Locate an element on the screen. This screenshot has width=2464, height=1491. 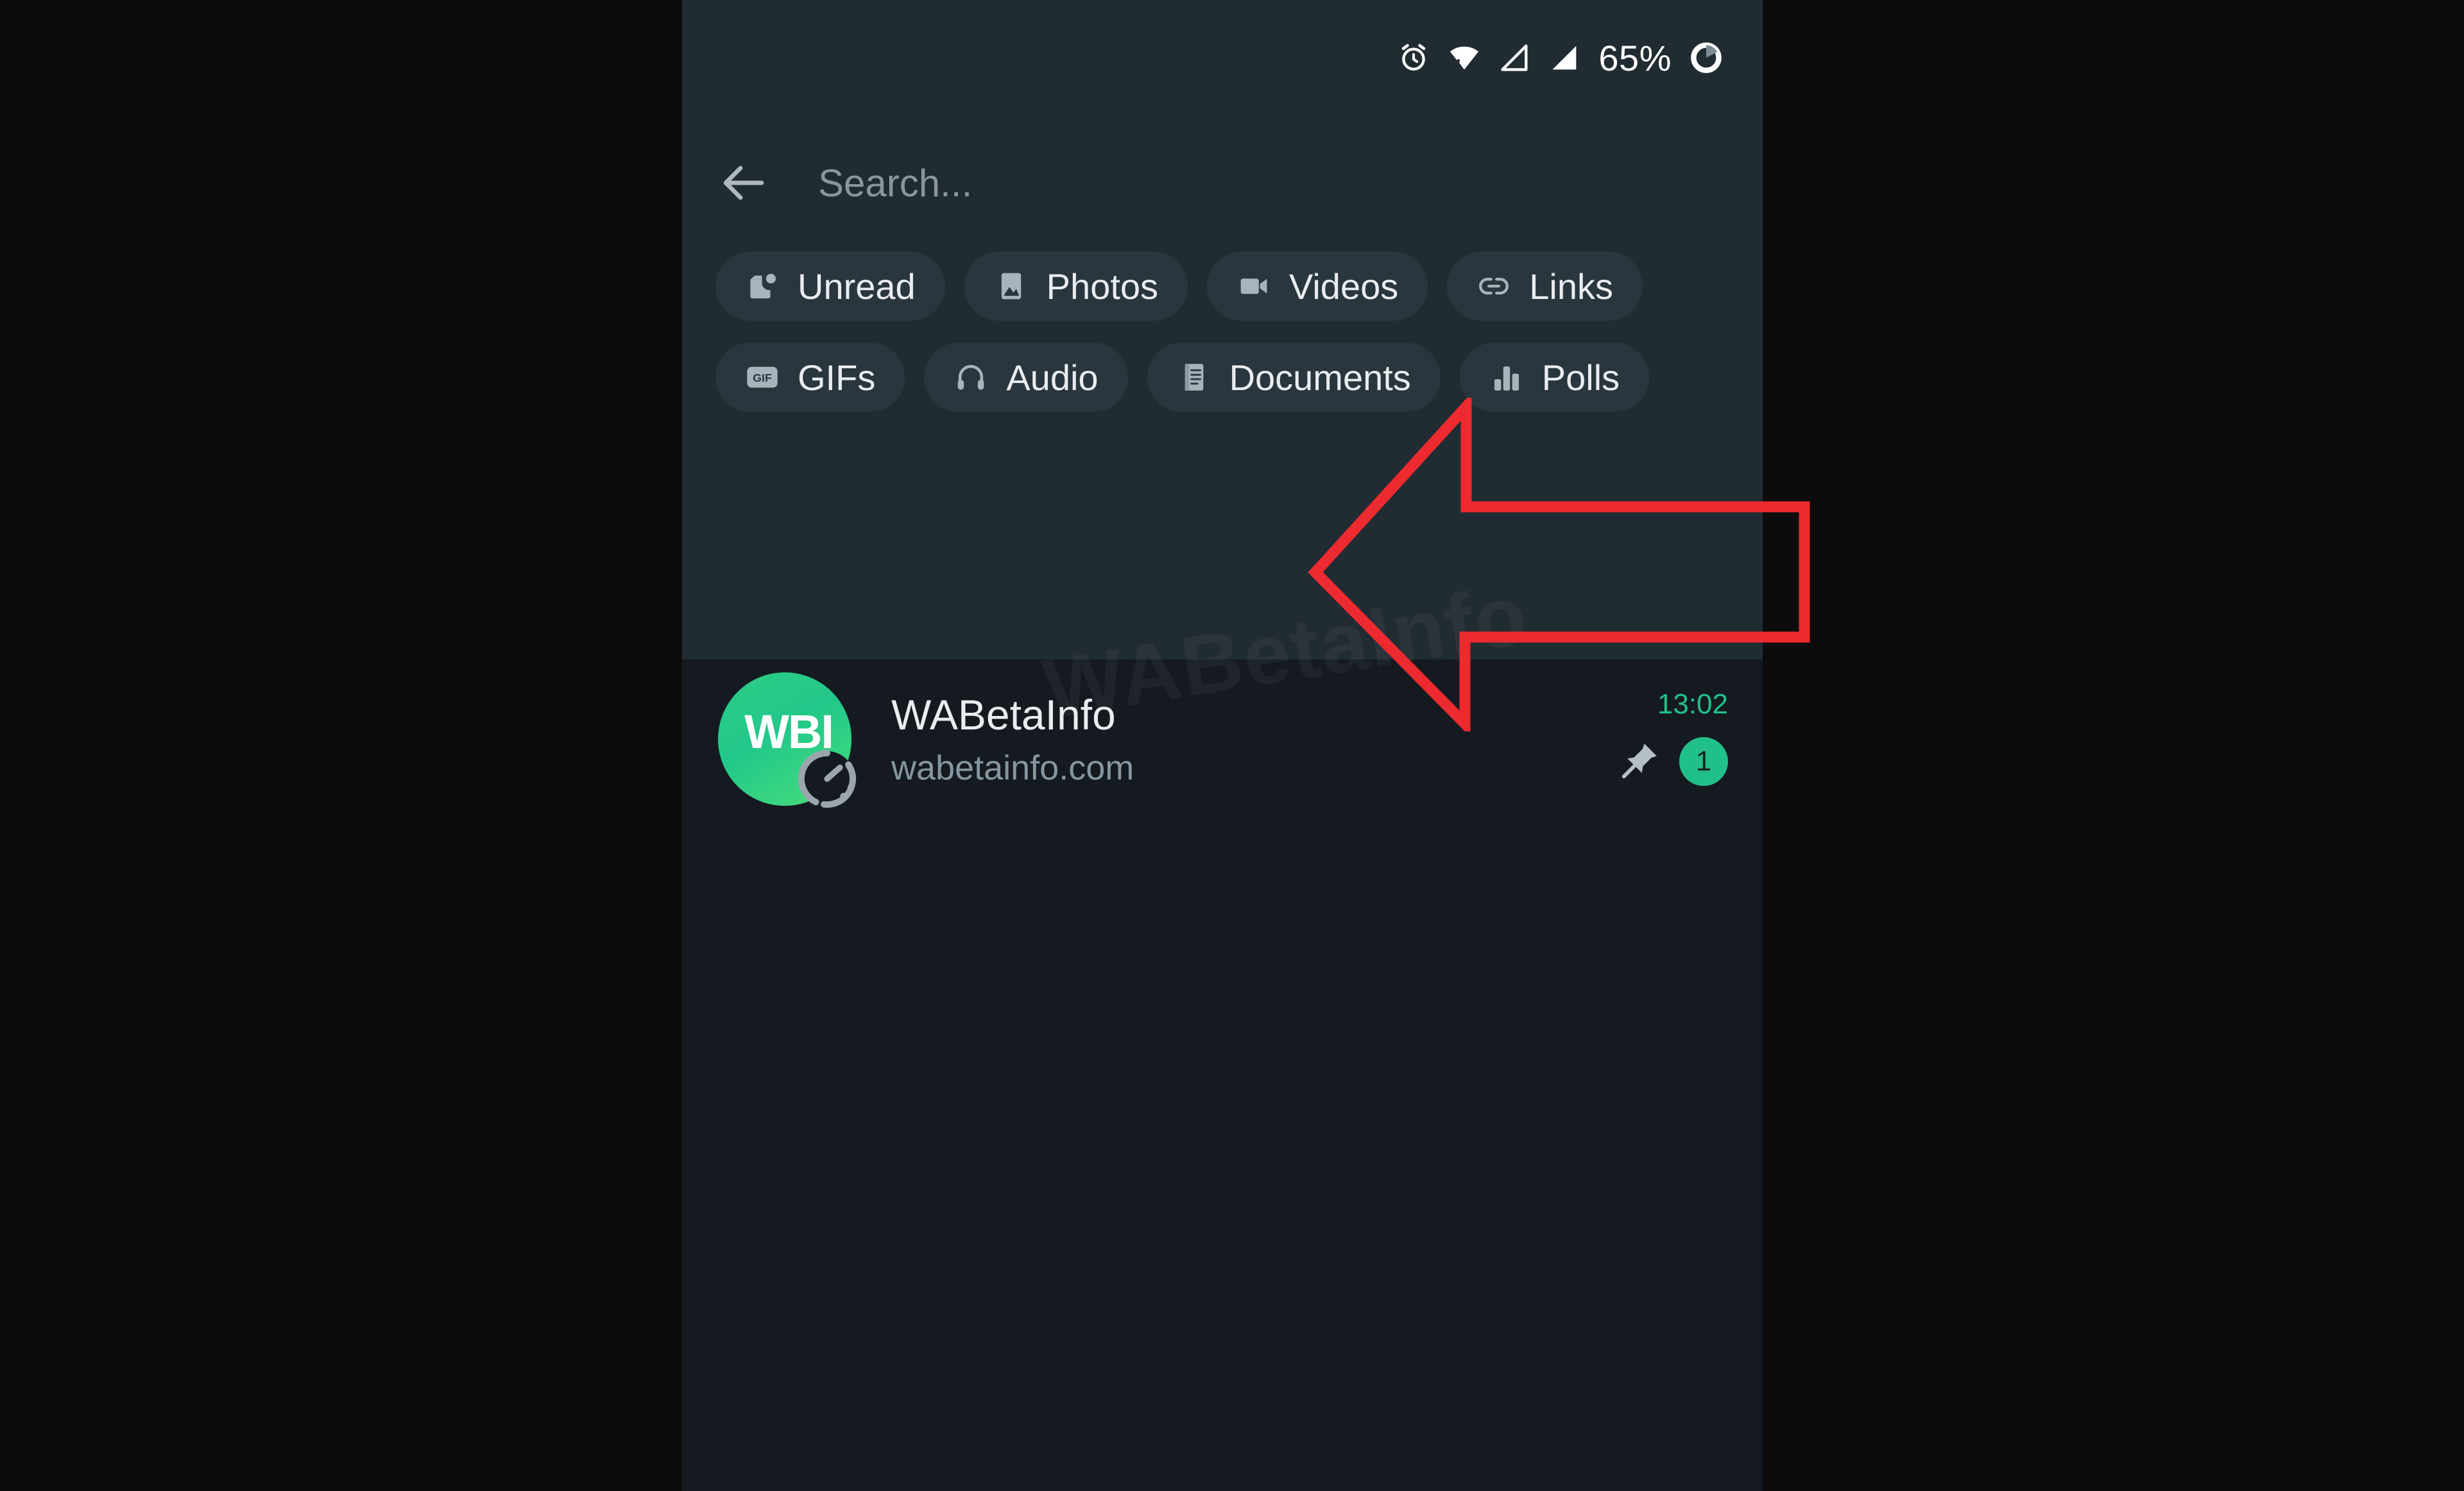
chip-gifs: GIF GIFs is located at coordinates (810, 377).